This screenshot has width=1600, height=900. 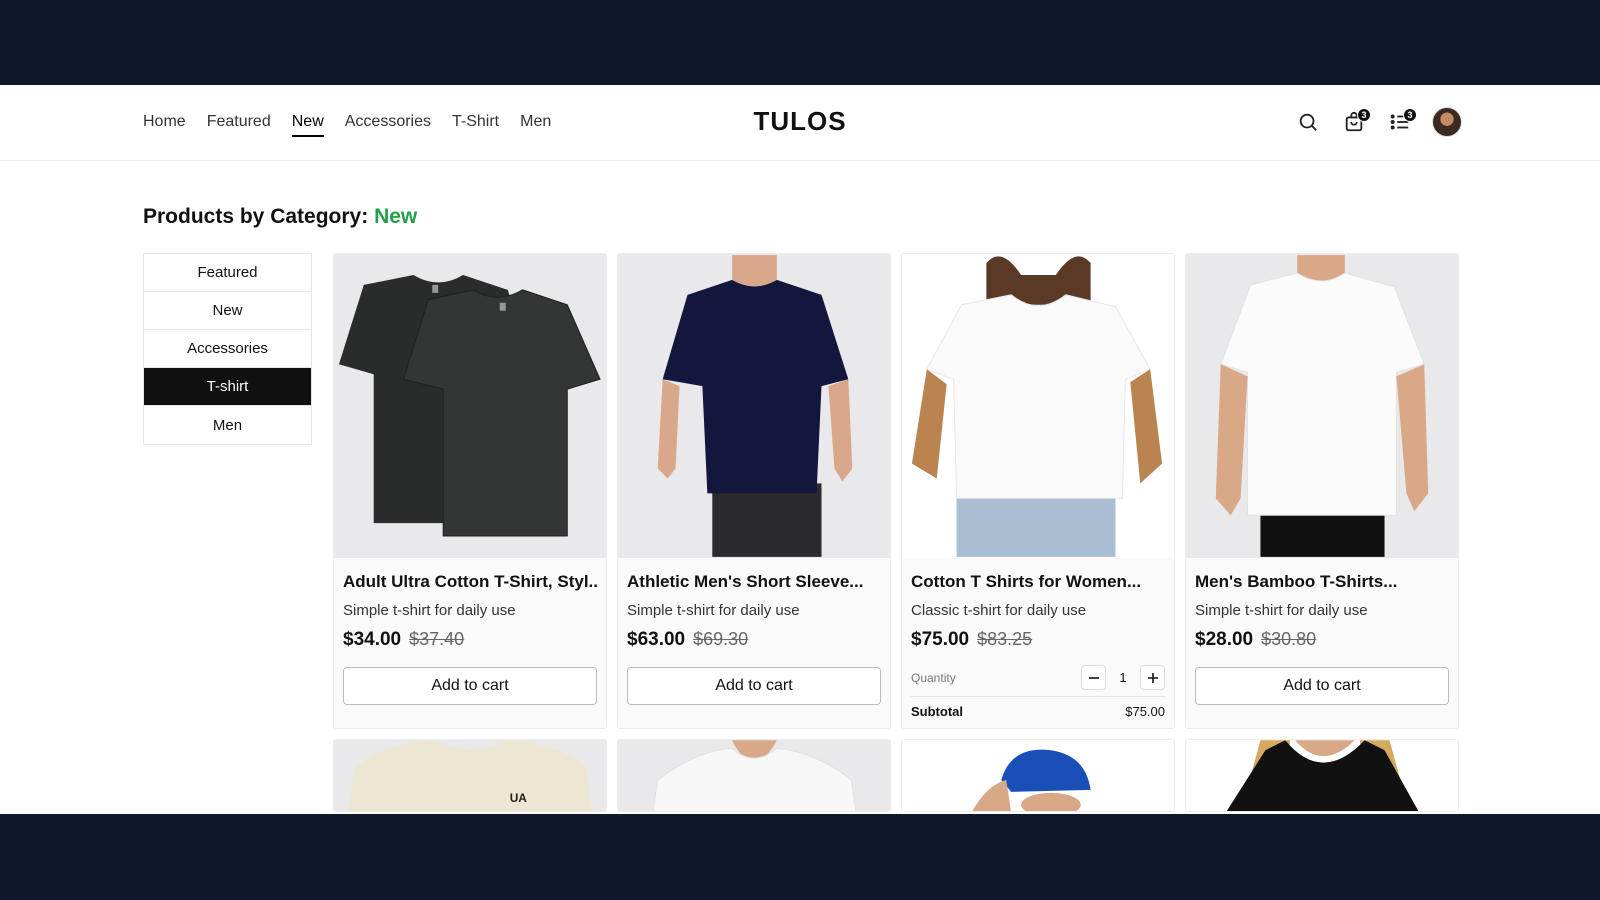 I want to click on page-title-prefix: Products by Category:, so click(x=256, y=216).